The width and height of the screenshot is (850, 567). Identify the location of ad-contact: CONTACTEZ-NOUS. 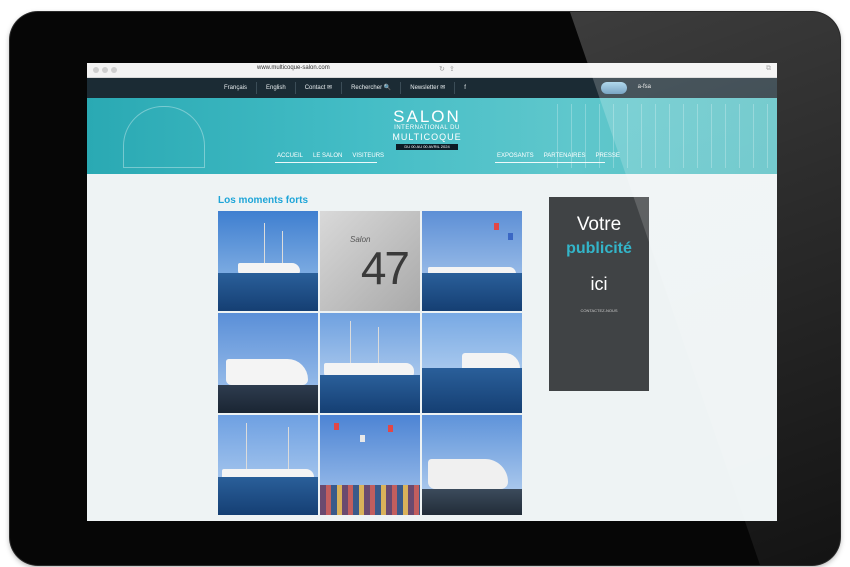
(599, 310).